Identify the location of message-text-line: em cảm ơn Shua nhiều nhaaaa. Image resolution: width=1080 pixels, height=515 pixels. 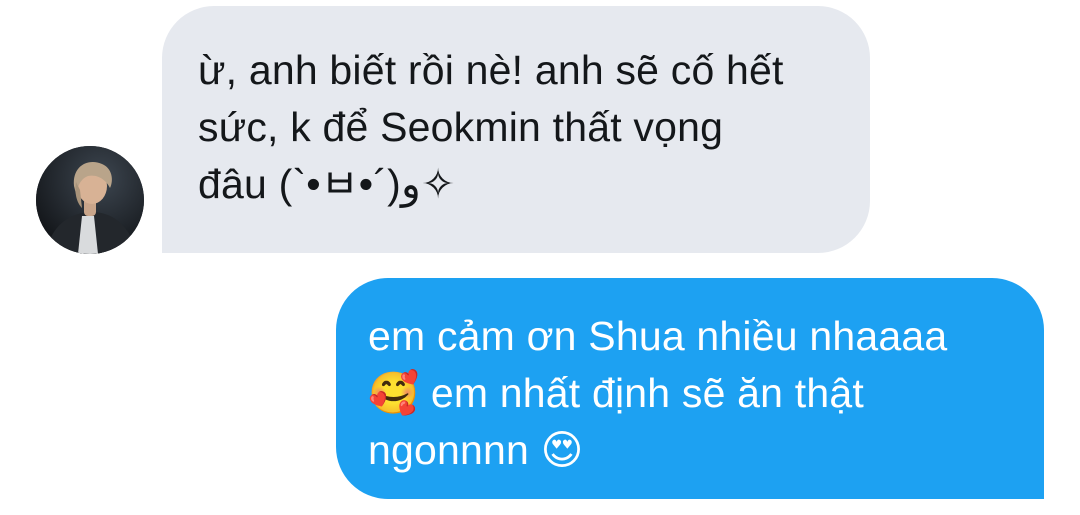
(658, 336).